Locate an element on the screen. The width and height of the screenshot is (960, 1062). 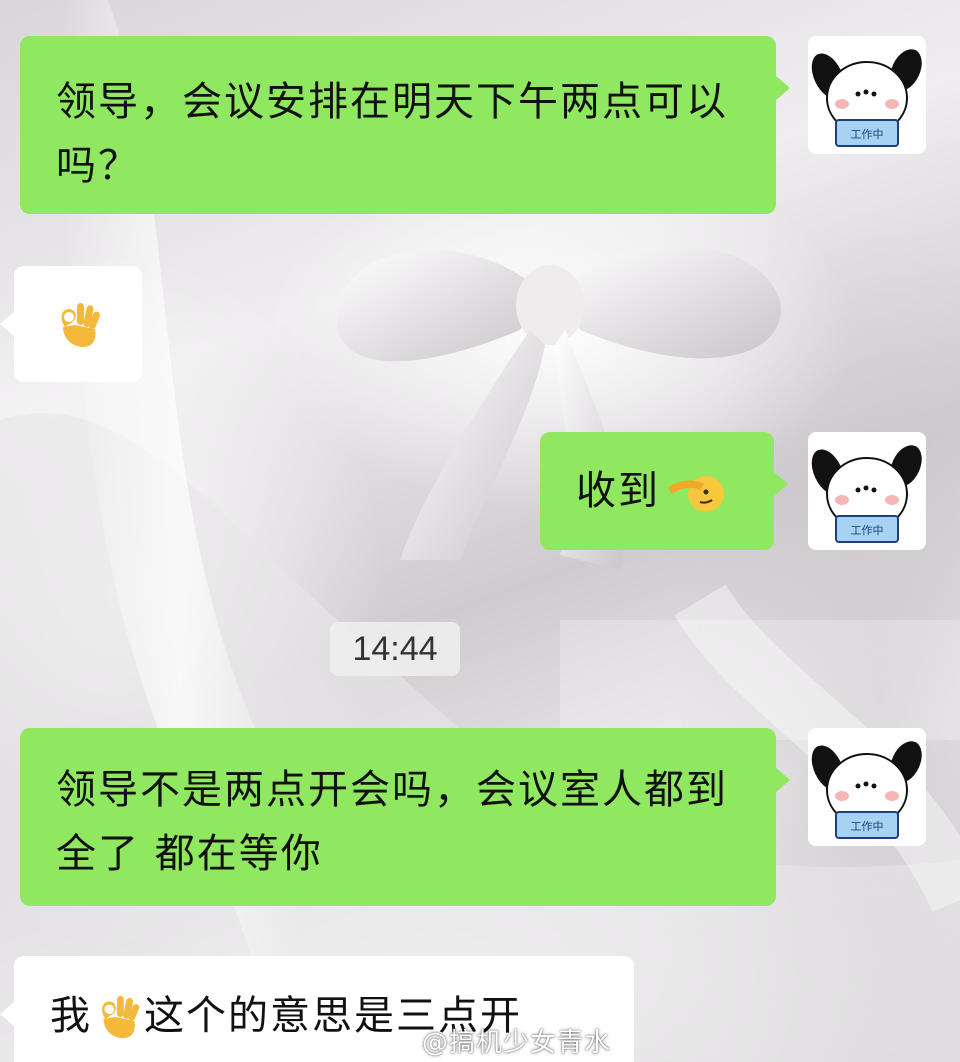
watermark-text: @搞机少女青水 is located at coordinates (517, 1043).